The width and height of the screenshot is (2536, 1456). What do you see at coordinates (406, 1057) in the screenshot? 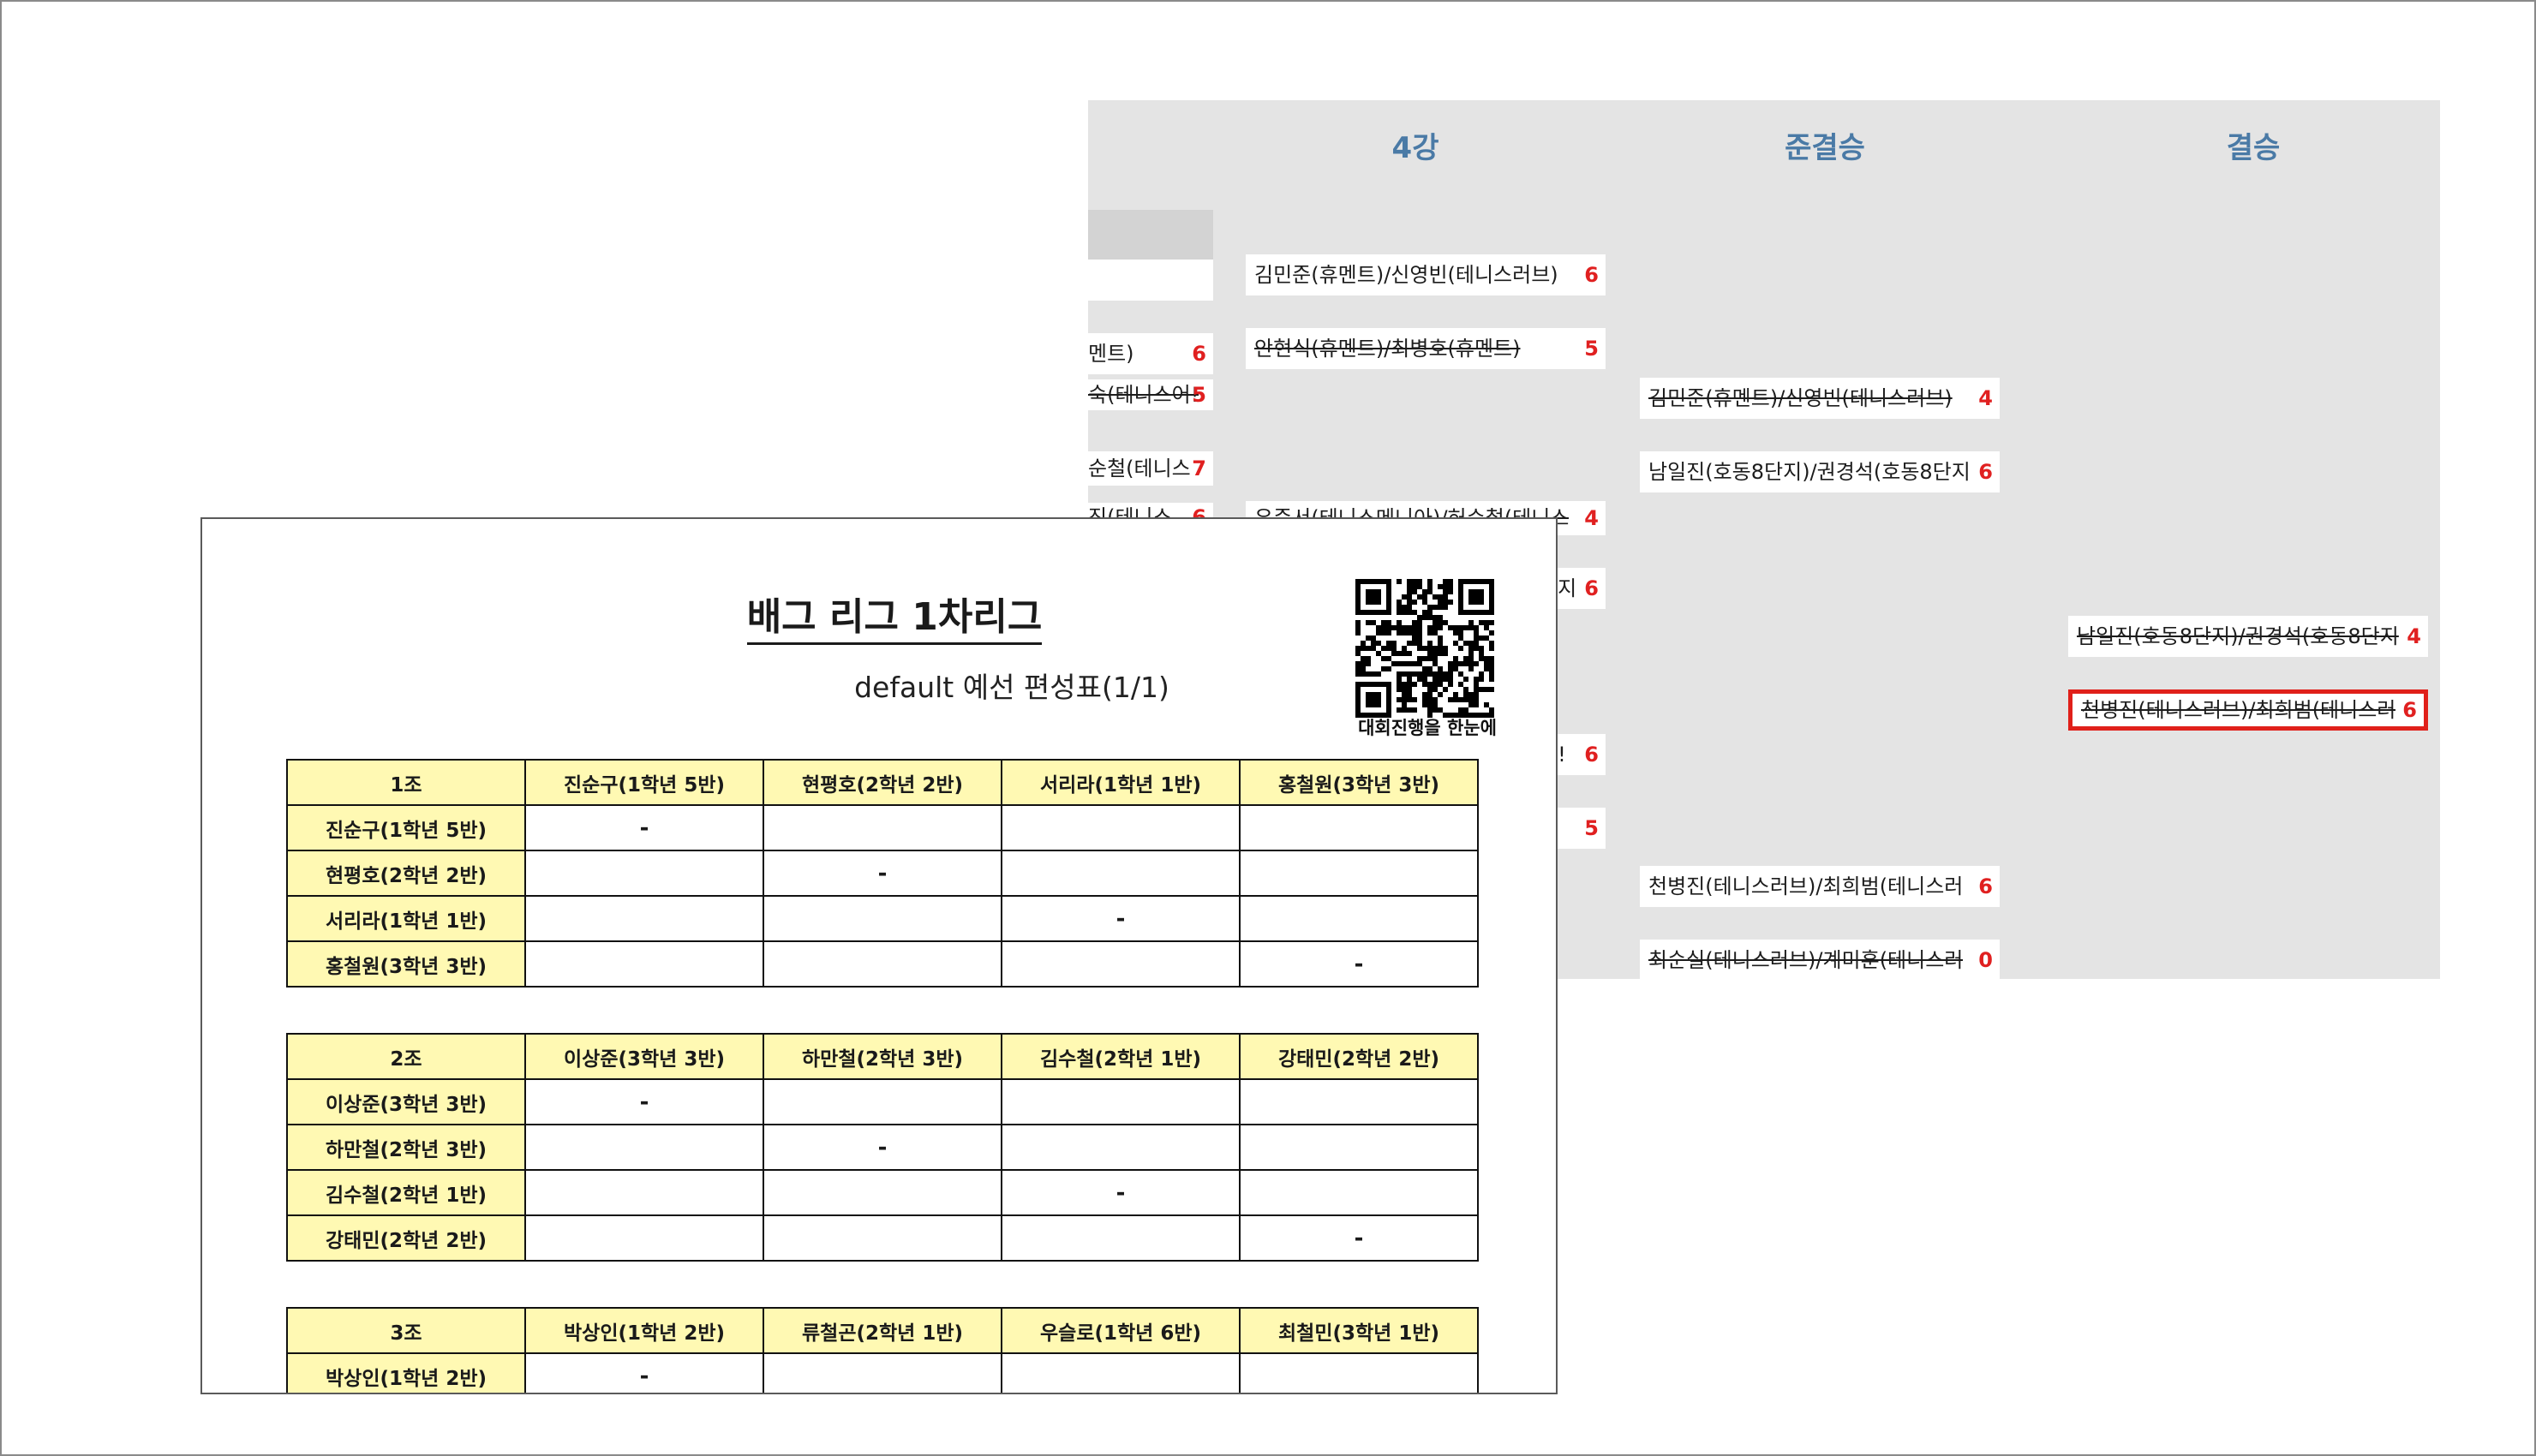
I see `group-label: 2조` at bounding box center [406, 1057].